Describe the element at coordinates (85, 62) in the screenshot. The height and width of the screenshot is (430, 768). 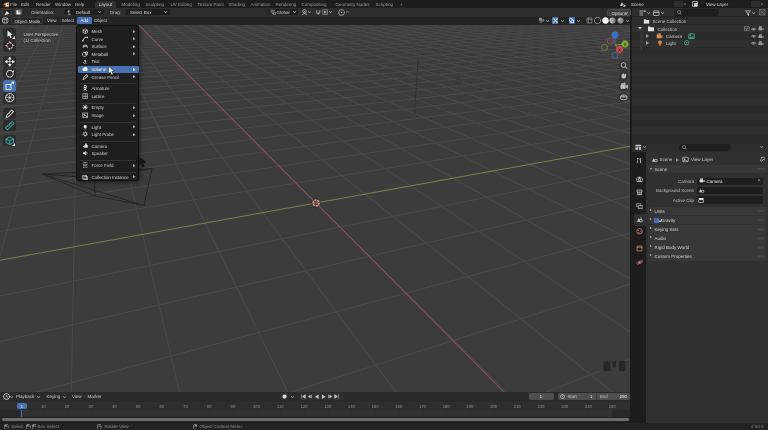
I see `svg-text: a` at that location.